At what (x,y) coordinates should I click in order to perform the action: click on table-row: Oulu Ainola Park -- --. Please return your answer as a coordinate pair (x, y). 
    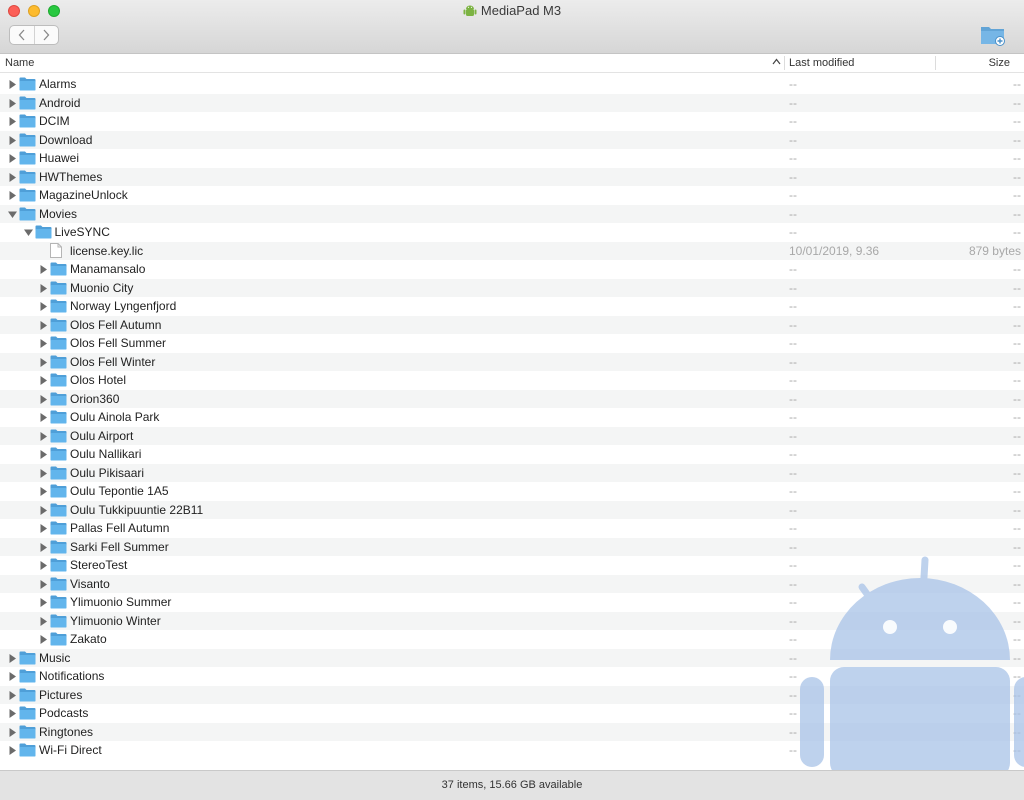
    Looking at the image, I should click on (512, 417).